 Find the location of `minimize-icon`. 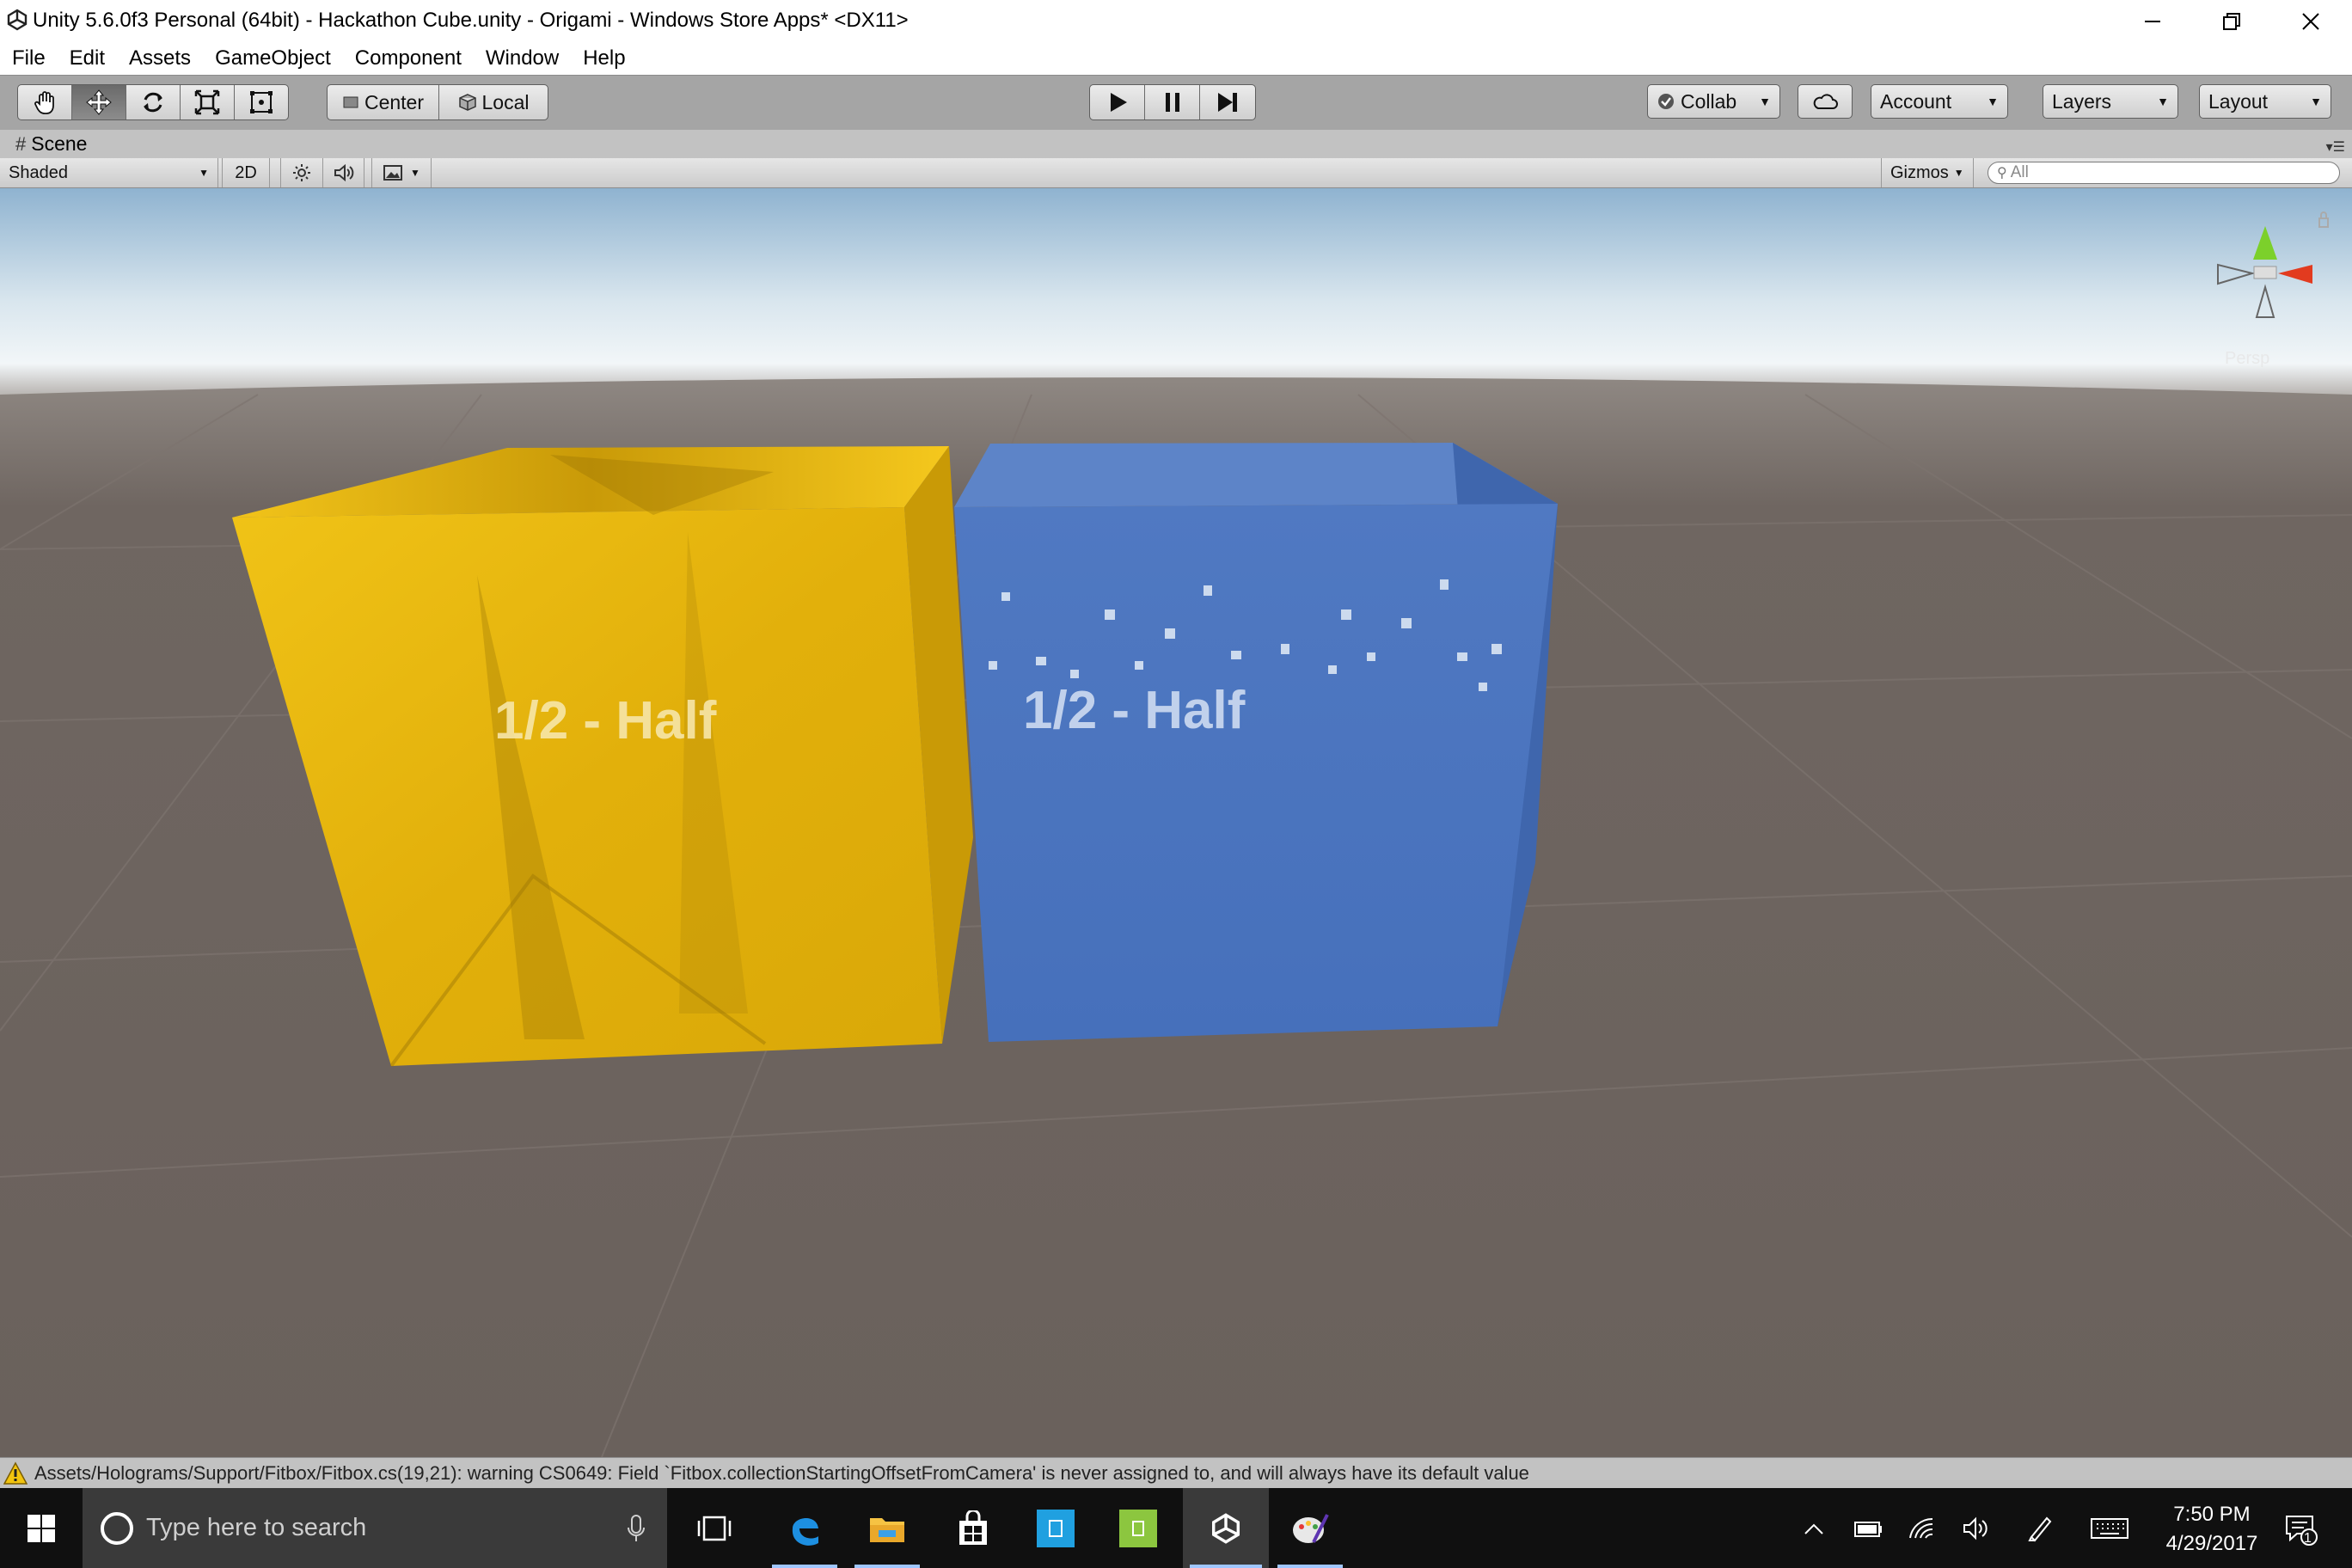

minimize-icon is located at coordinates (2152, 21).